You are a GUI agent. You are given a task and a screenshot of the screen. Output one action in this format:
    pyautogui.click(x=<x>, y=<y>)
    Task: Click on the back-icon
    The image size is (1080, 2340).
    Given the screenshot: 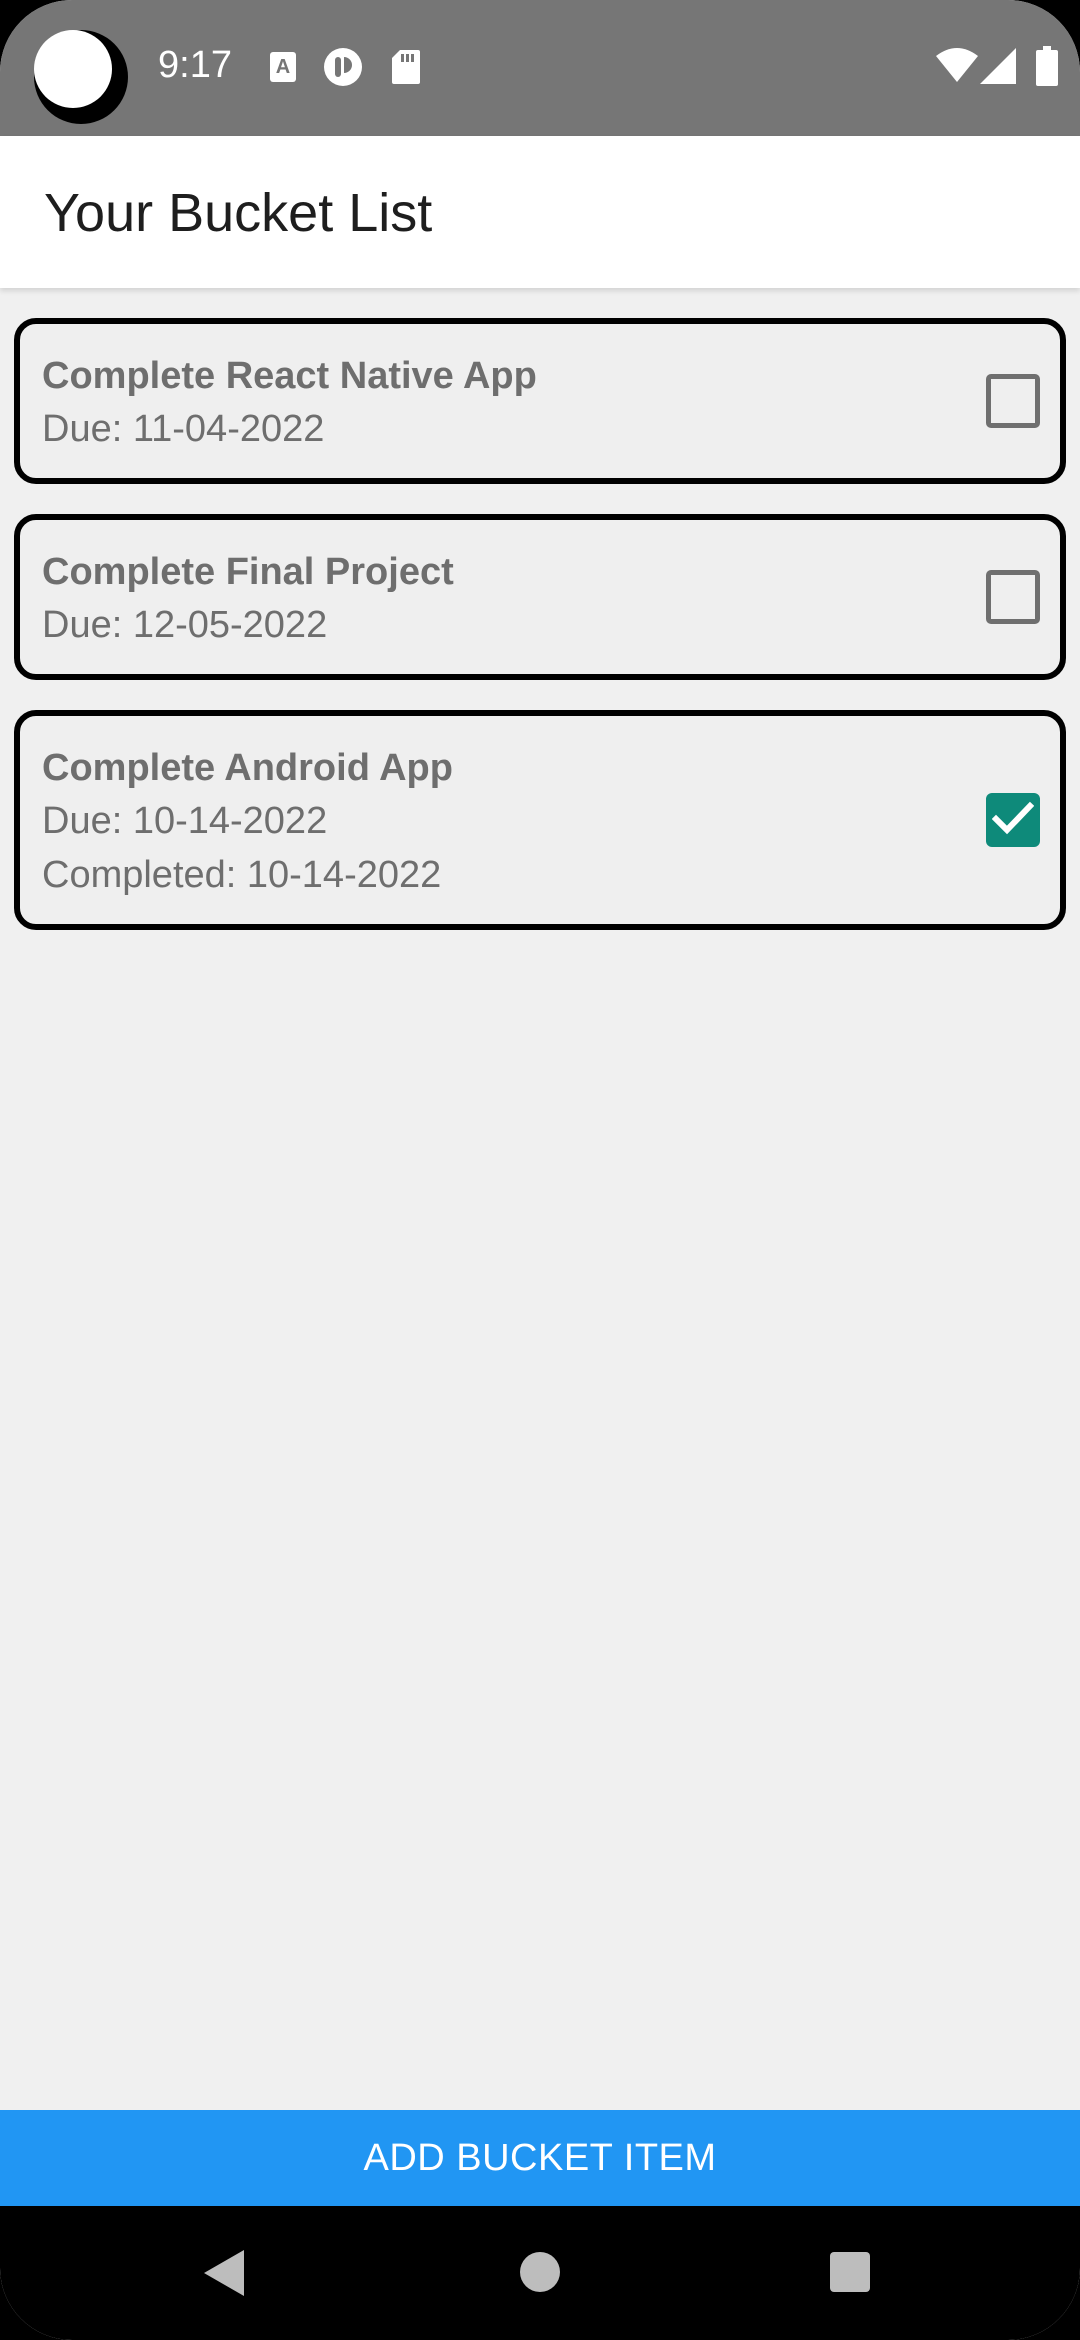 What is the action you would take?
    pyautogui.click(x=224, y=2275)
    